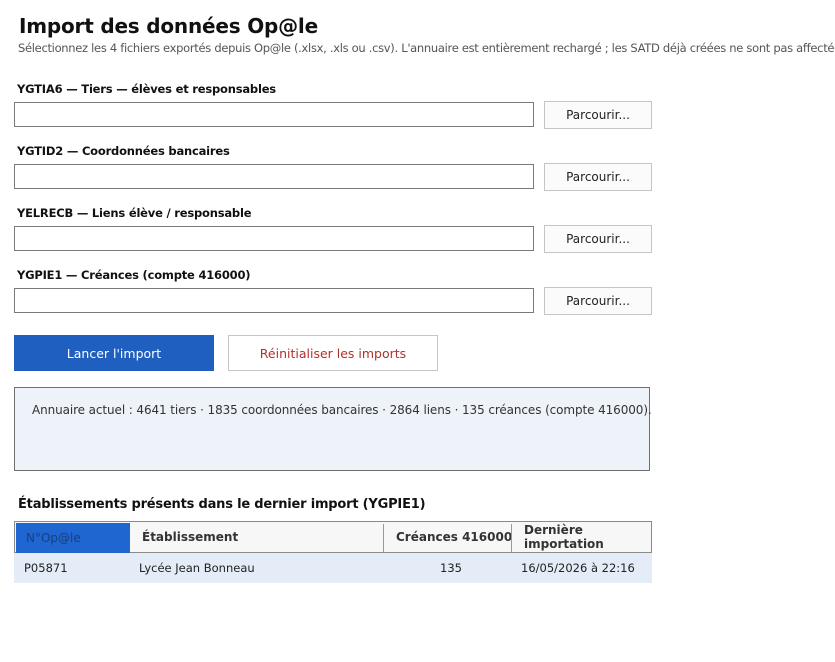 The image size is (835, 662). I want to click on file-path-ygtid2, so click(274, 176).